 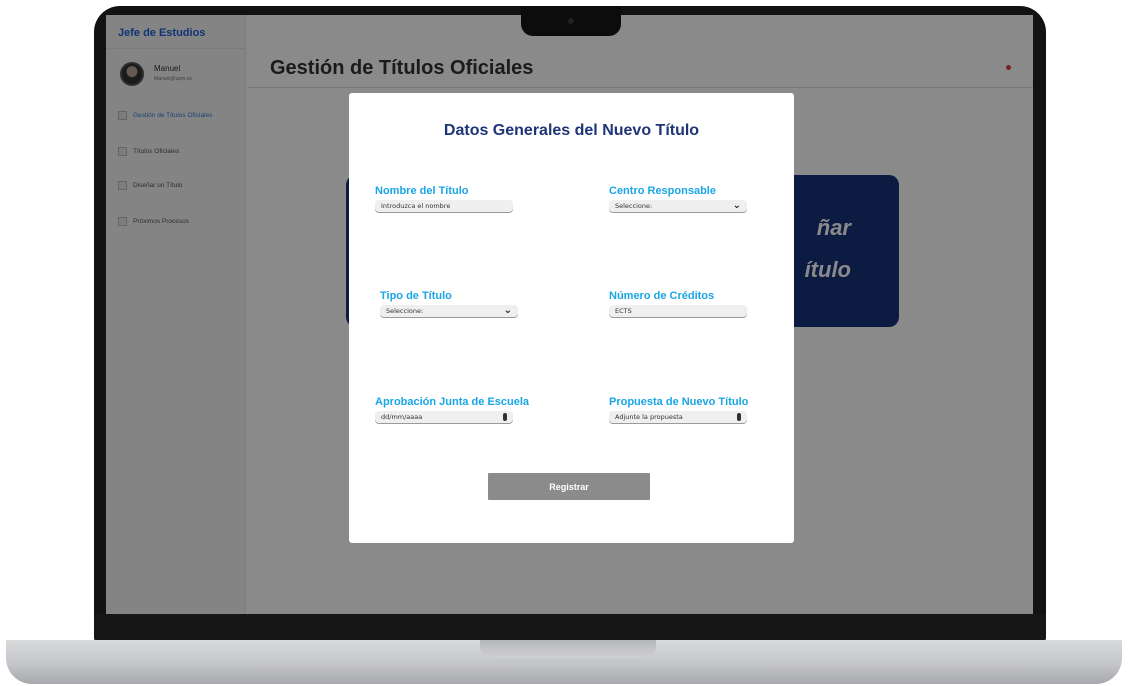 What do you see at coordinates (449, 311) in the screenshot?
I see `tipo-select: Seleccione: ⌄` at bounding box center [449, 311].